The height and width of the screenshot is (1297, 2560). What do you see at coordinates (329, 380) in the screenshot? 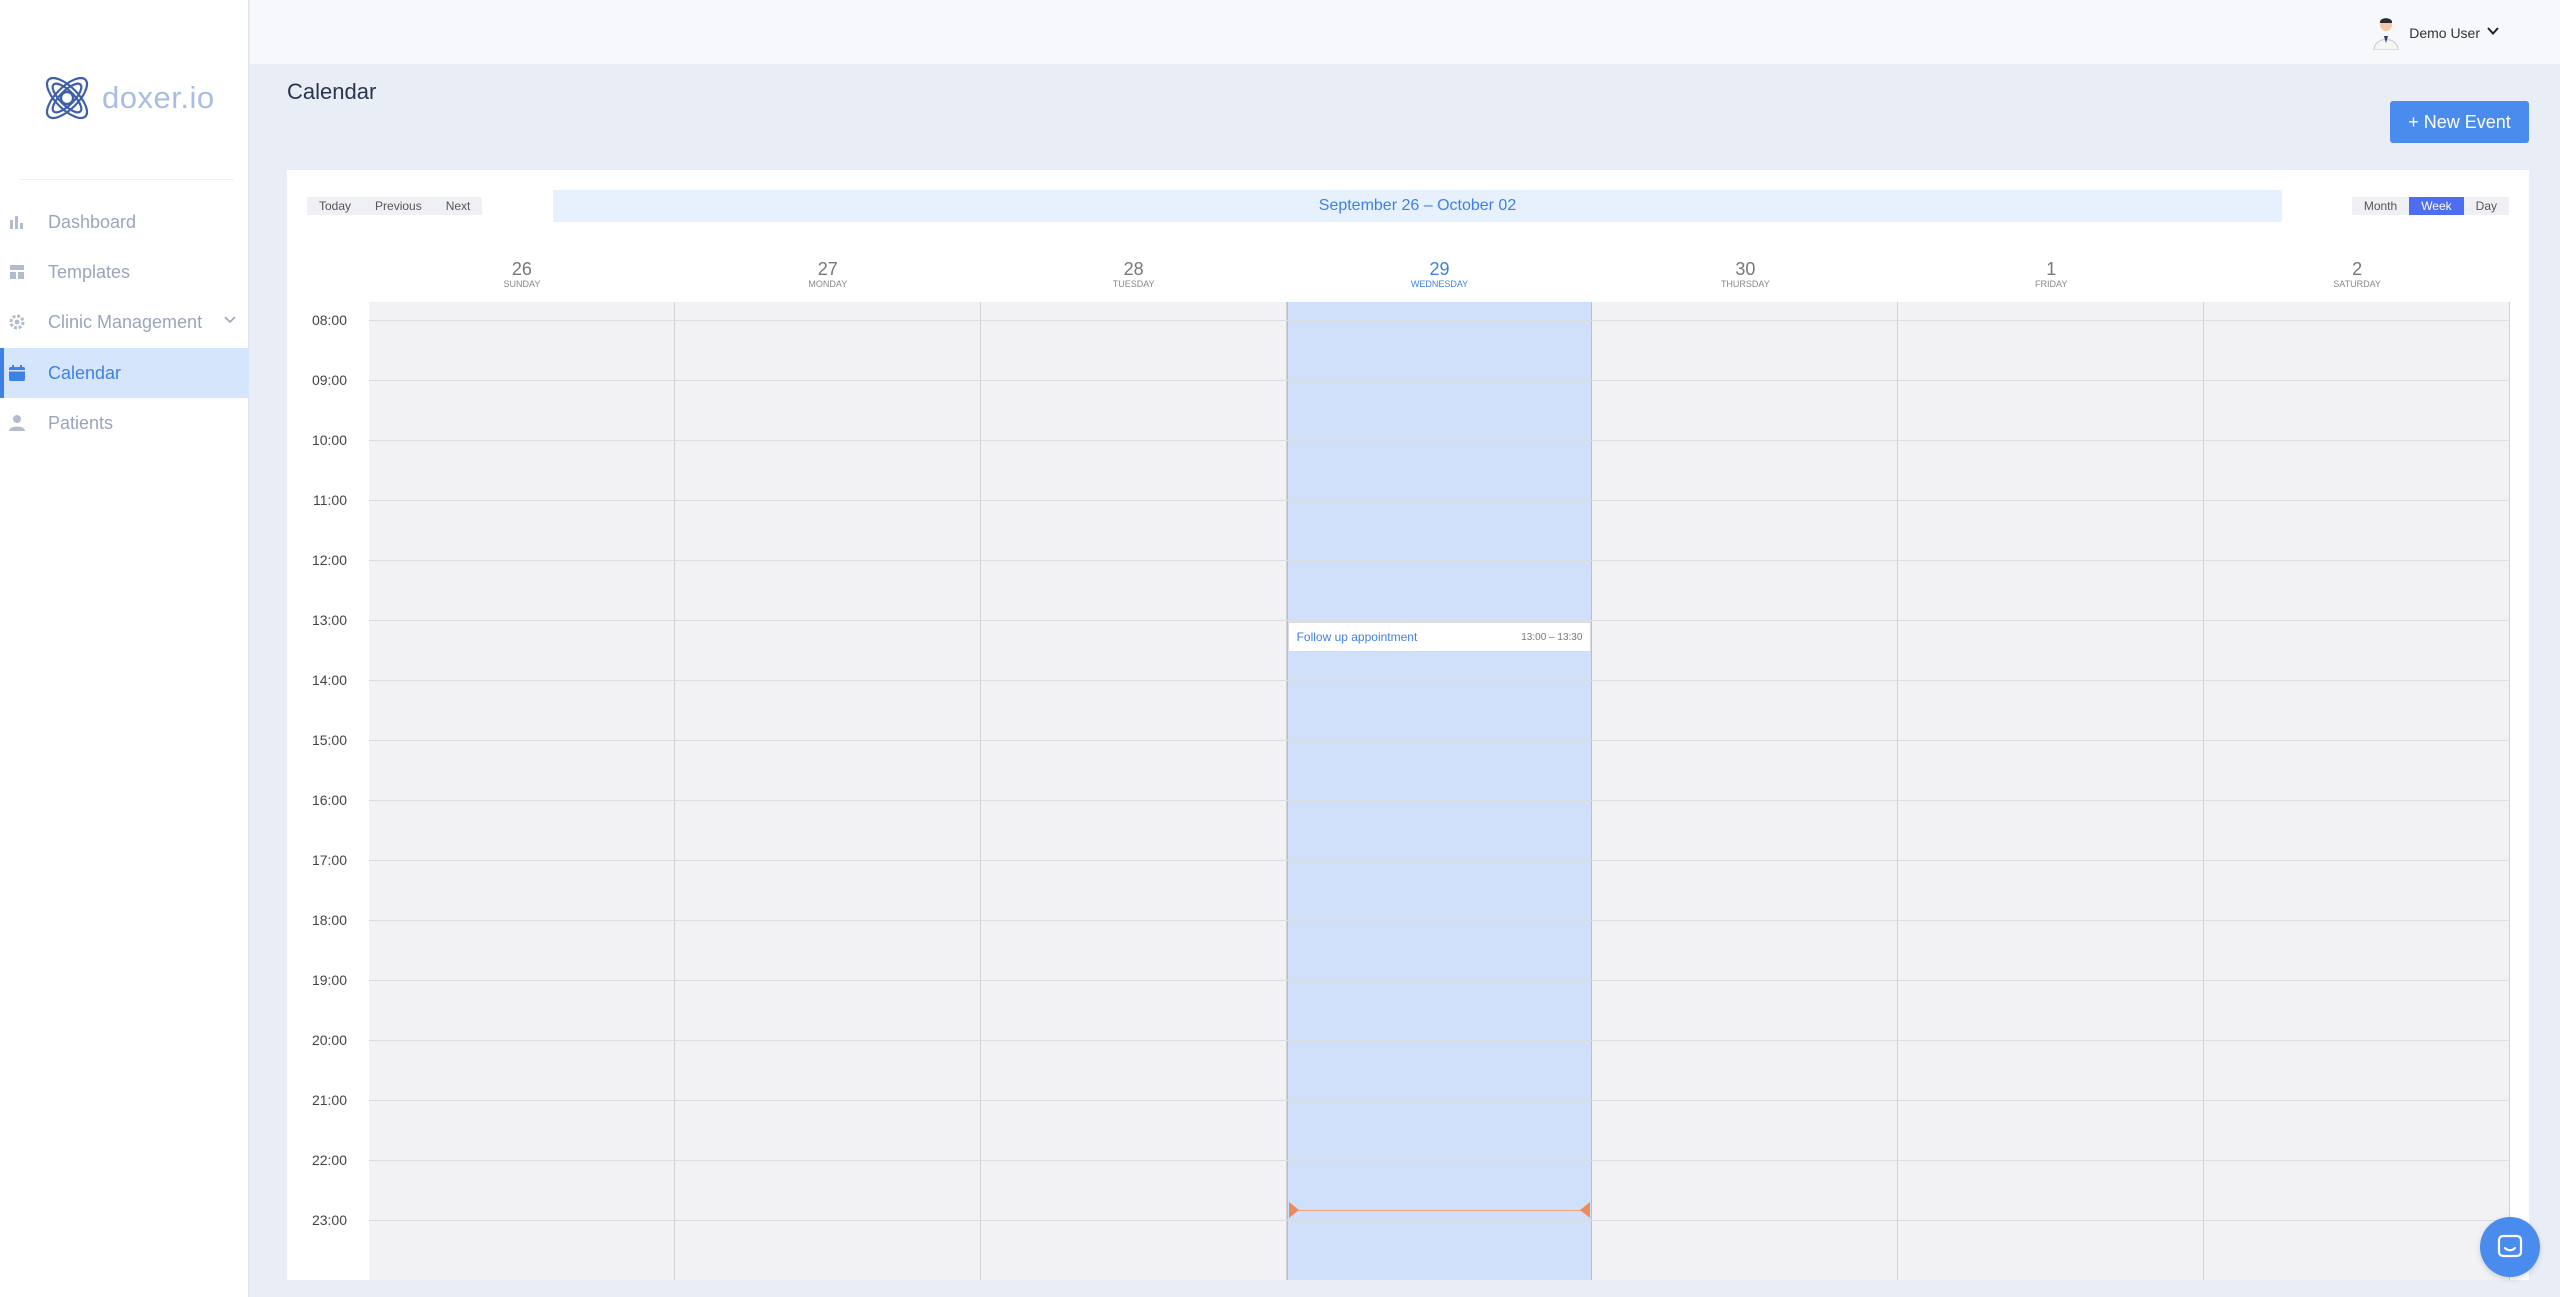
I see `time-label: 09:00` at bounding box center [329, 380].